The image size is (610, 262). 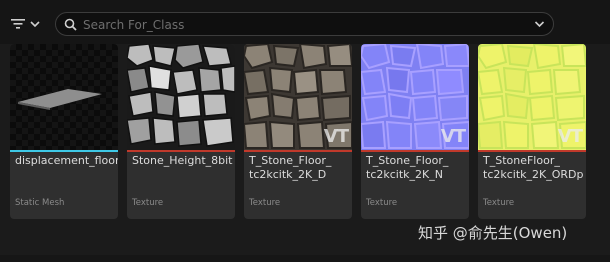 I want to click on panel-bottom-edge, so click(x=305, y=258).